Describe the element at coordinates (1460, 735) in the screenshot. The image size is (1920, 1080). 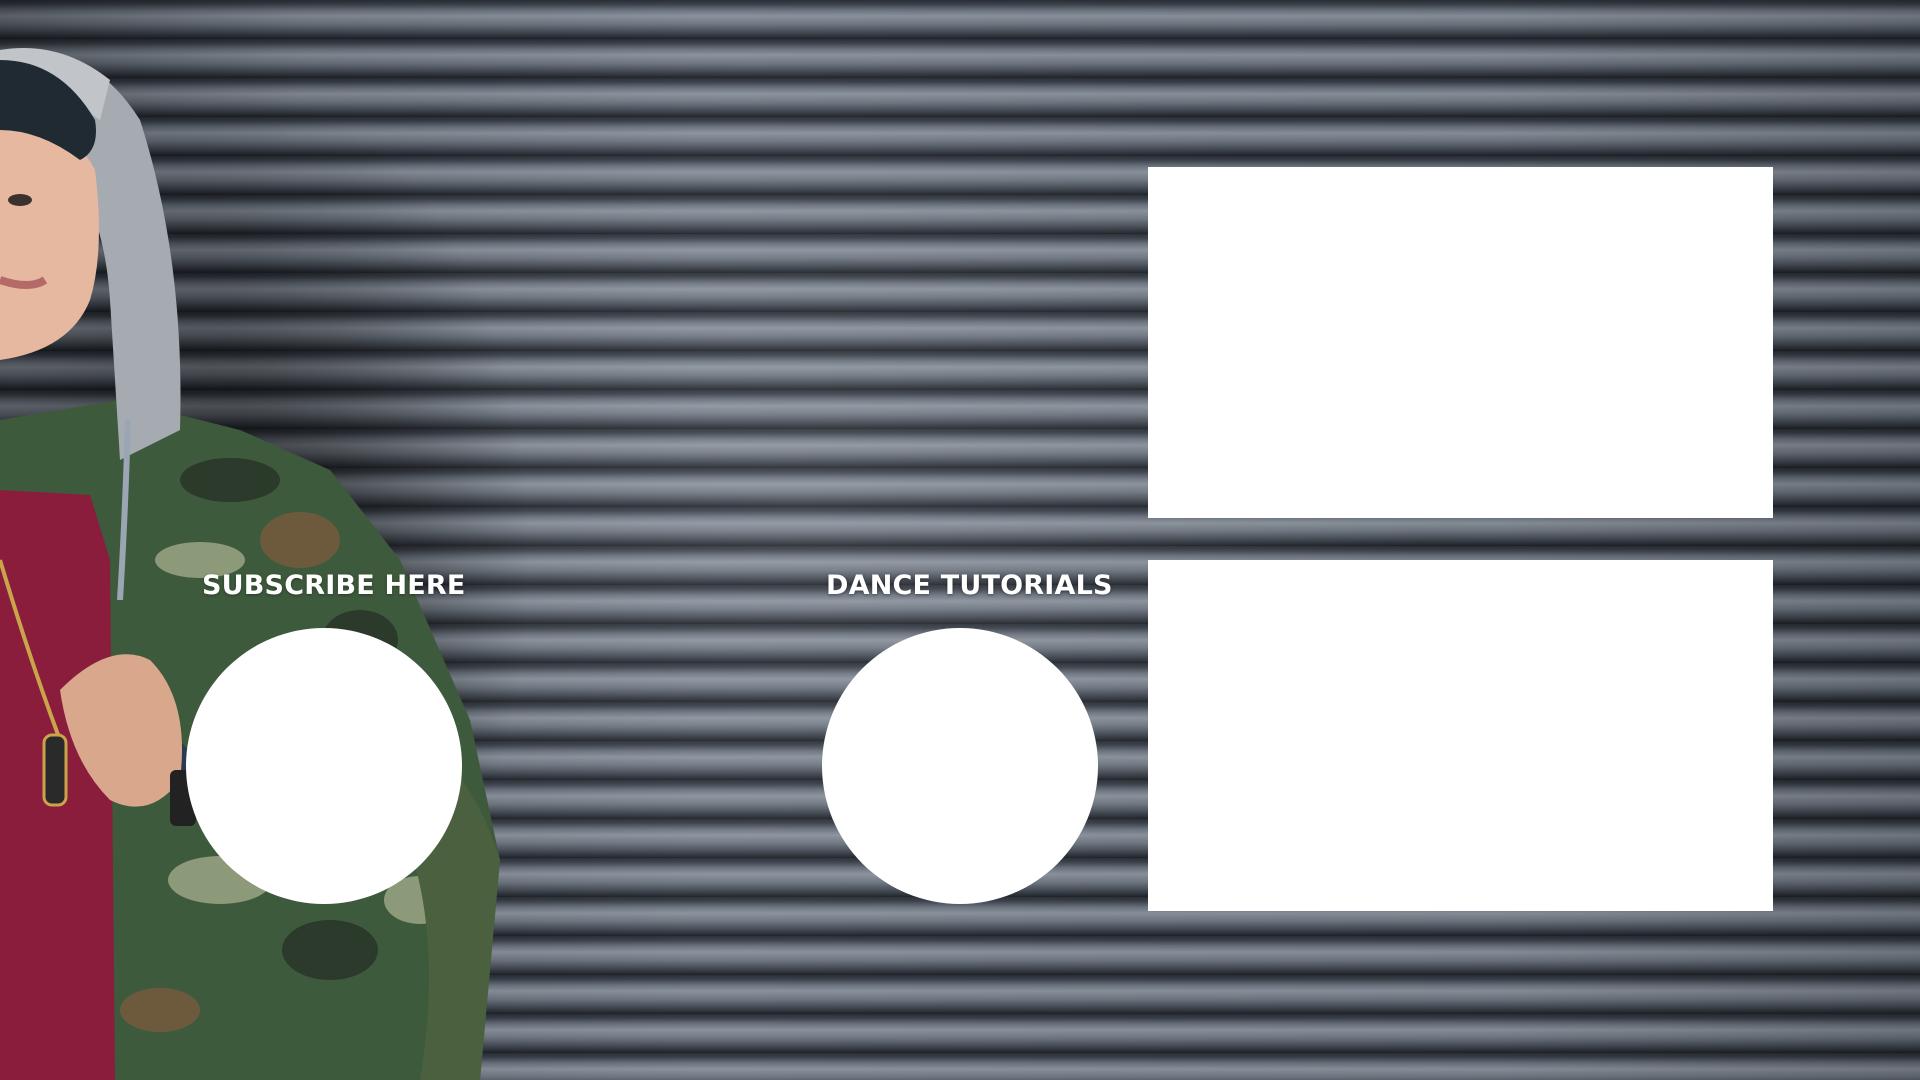
I see `suggested-video-bottom` at that location.